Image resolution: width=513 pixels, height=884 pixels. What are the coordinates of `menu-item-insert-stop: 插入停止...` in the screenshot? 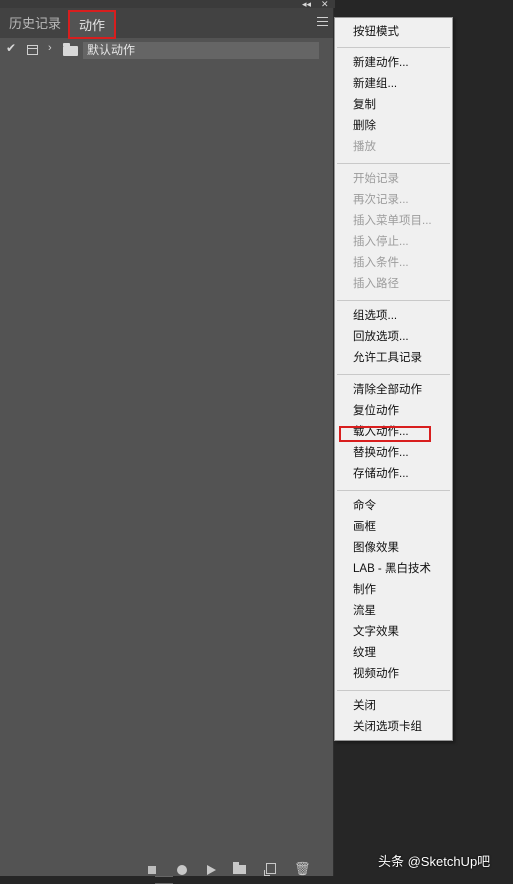 It's located at (381, 242).